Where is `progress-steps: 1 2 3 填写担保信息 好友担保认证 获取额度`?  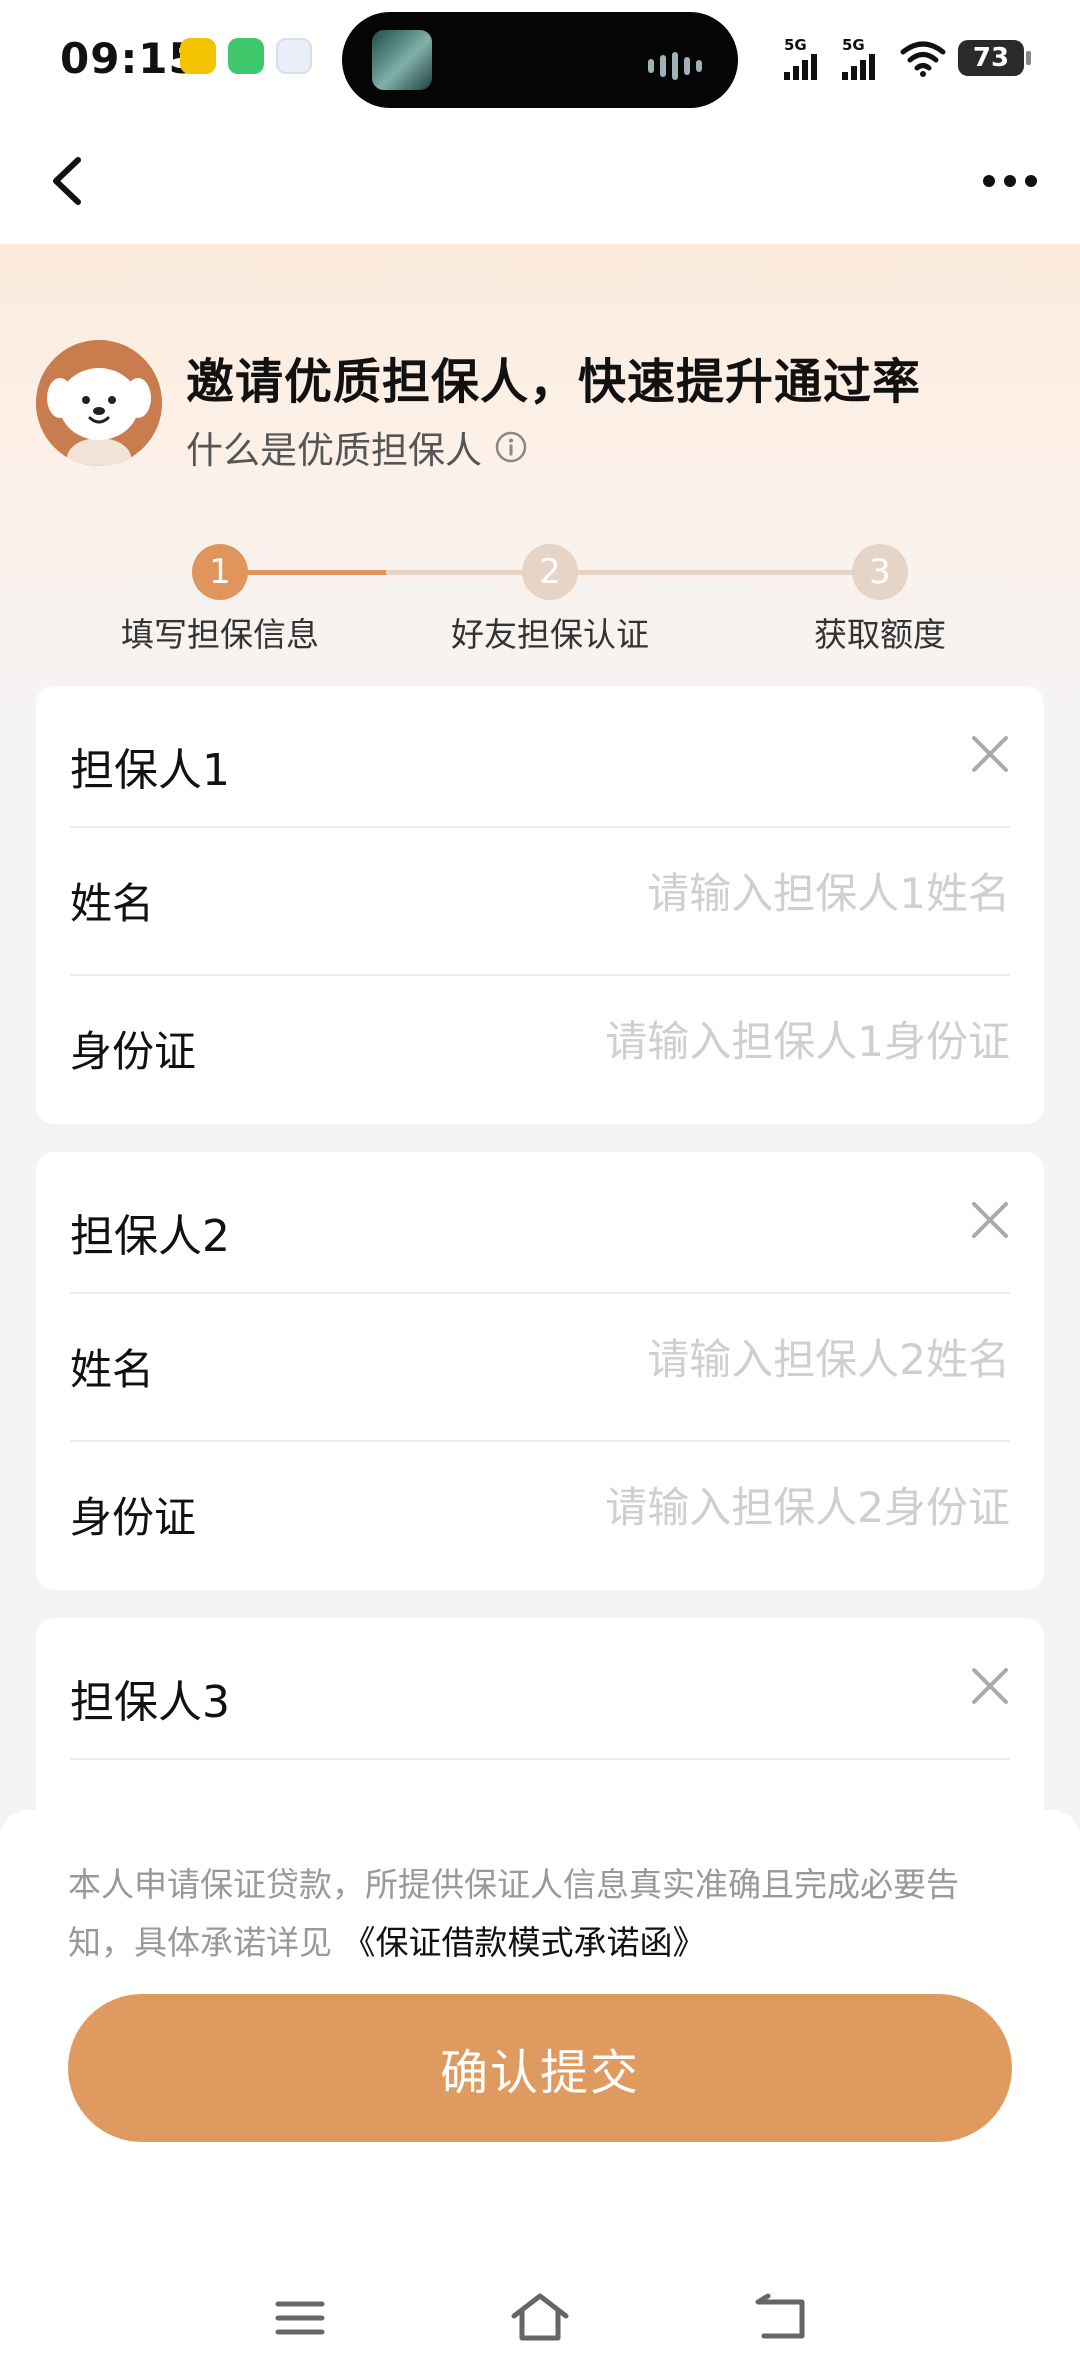
progress-steps: 1 2 3 填写担保信息 好友担保认证 获取额度 is located at coordinates (540, 604).